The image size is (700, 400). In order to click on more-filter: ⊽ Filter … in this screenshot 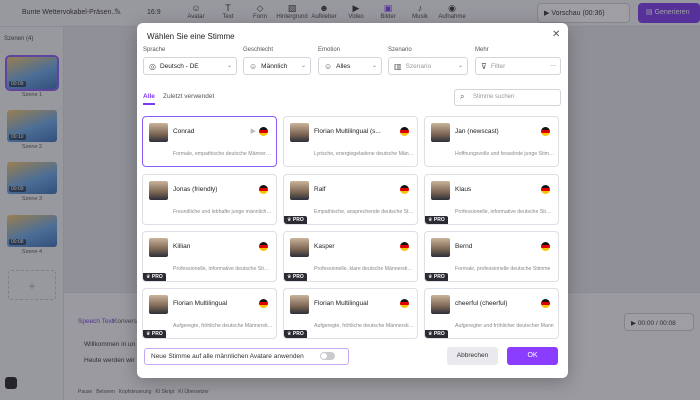, I will do `click(518, 66)`.